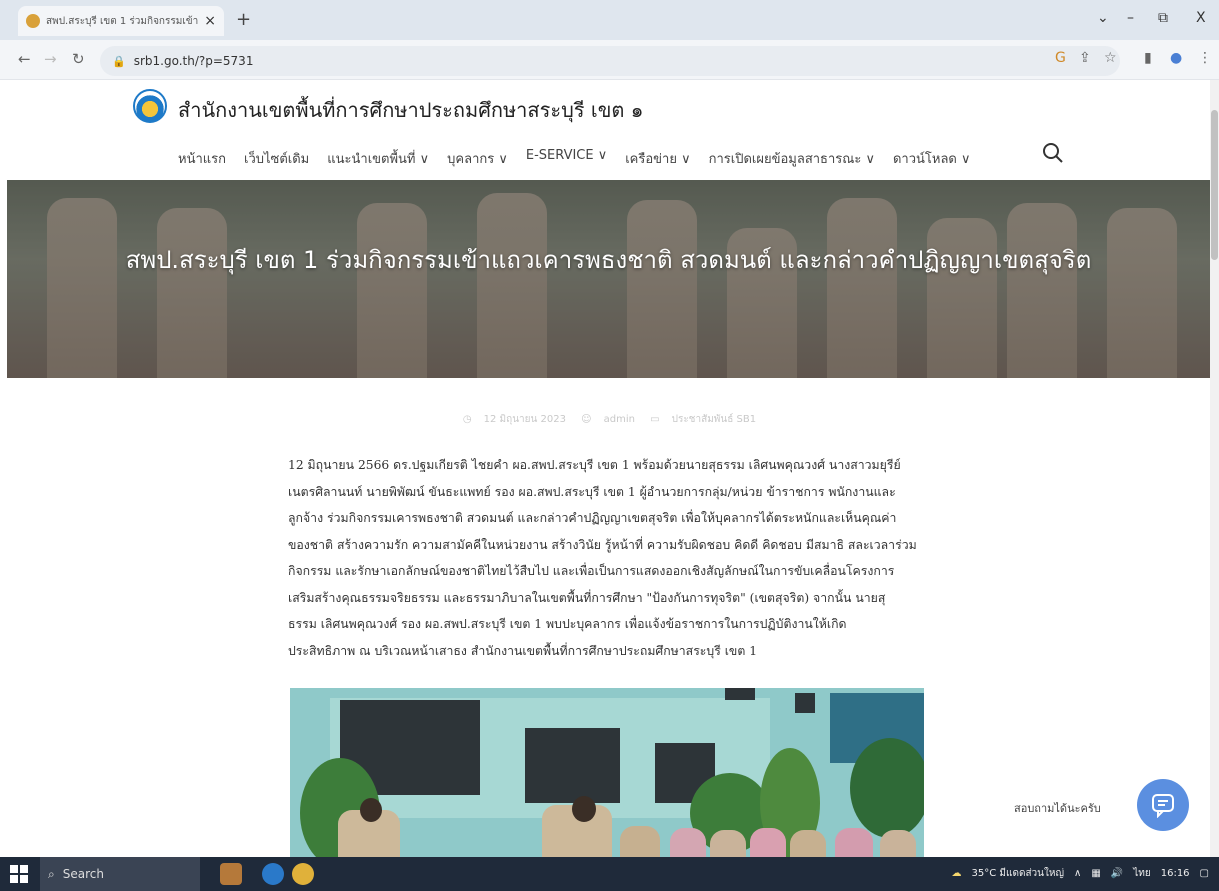  Describe the element at coordinates (78, 59) in the screenshot. I see `reload-icon: ↻` at that location.